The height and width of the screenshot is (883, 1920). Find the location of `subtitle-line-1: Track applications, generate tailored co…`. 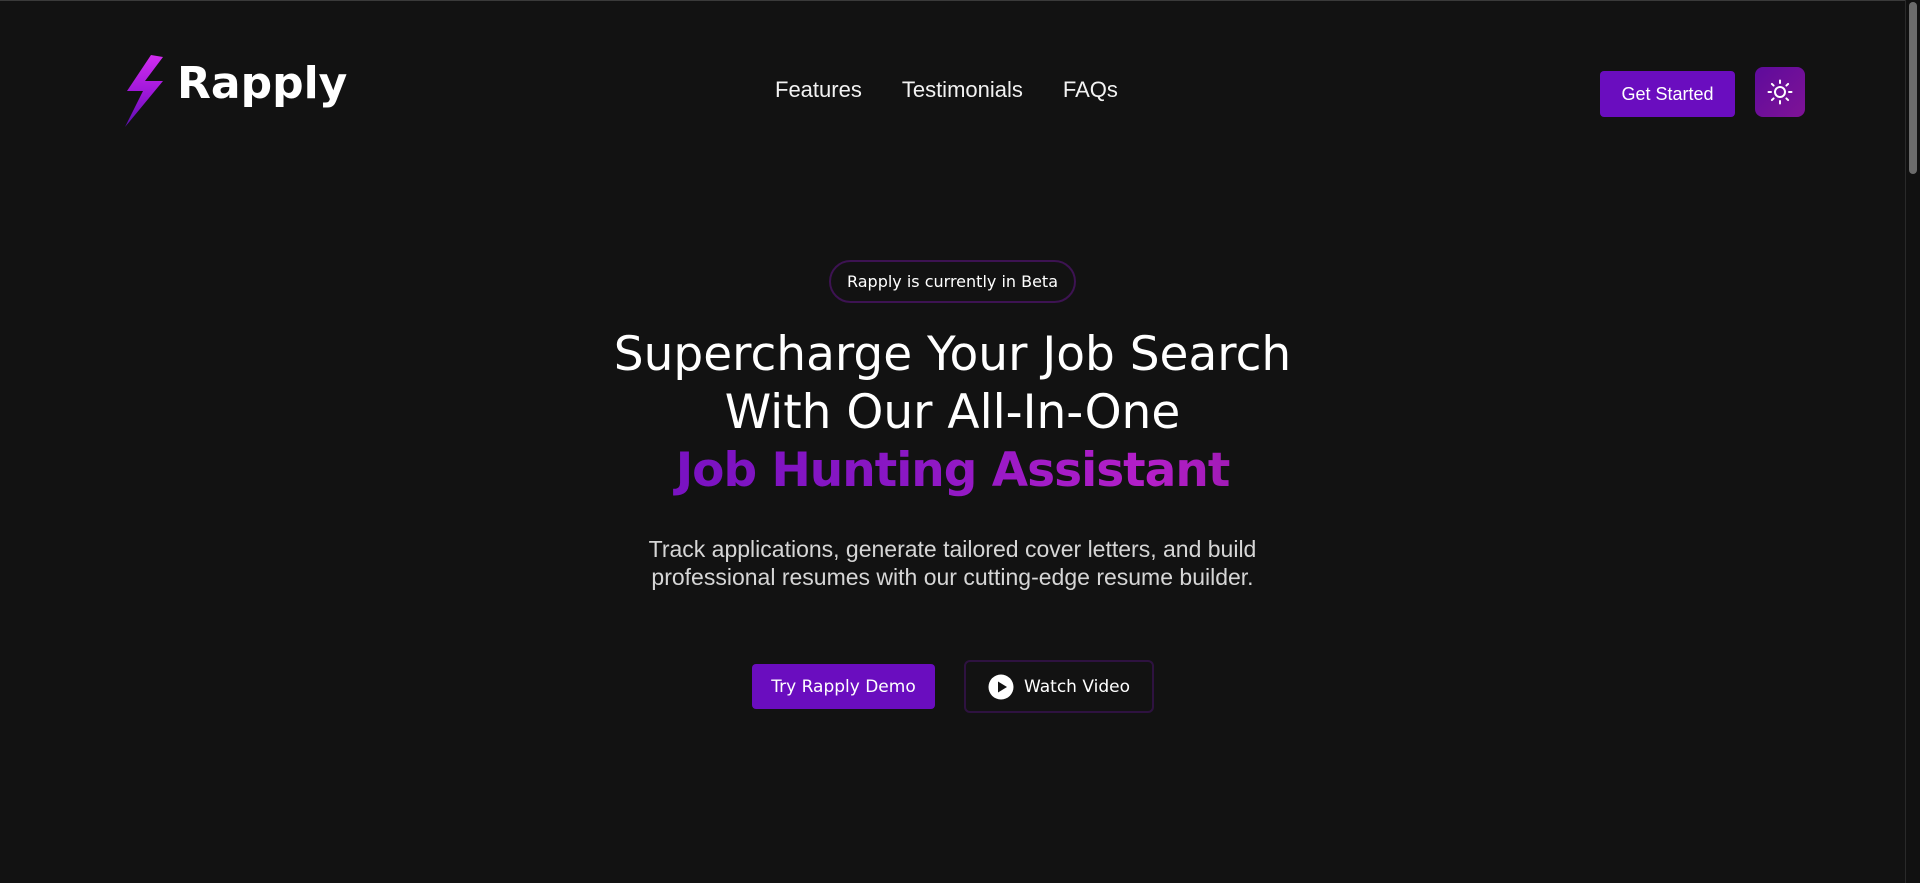

subtitle-line-1: Track applications, generate tailored co… is located at coordinates (952, 549).